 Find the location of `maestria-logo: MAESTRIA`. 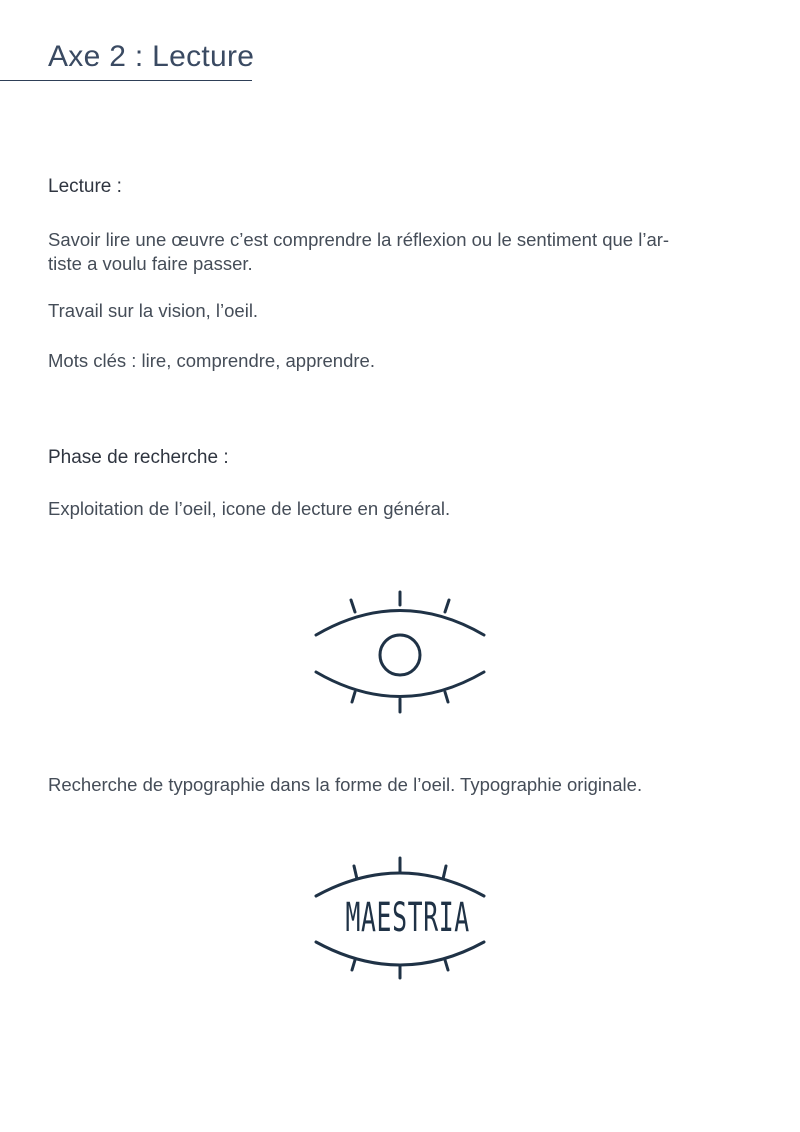

maestria-logo: MAESTRIA is located at coordinates (400, 918).